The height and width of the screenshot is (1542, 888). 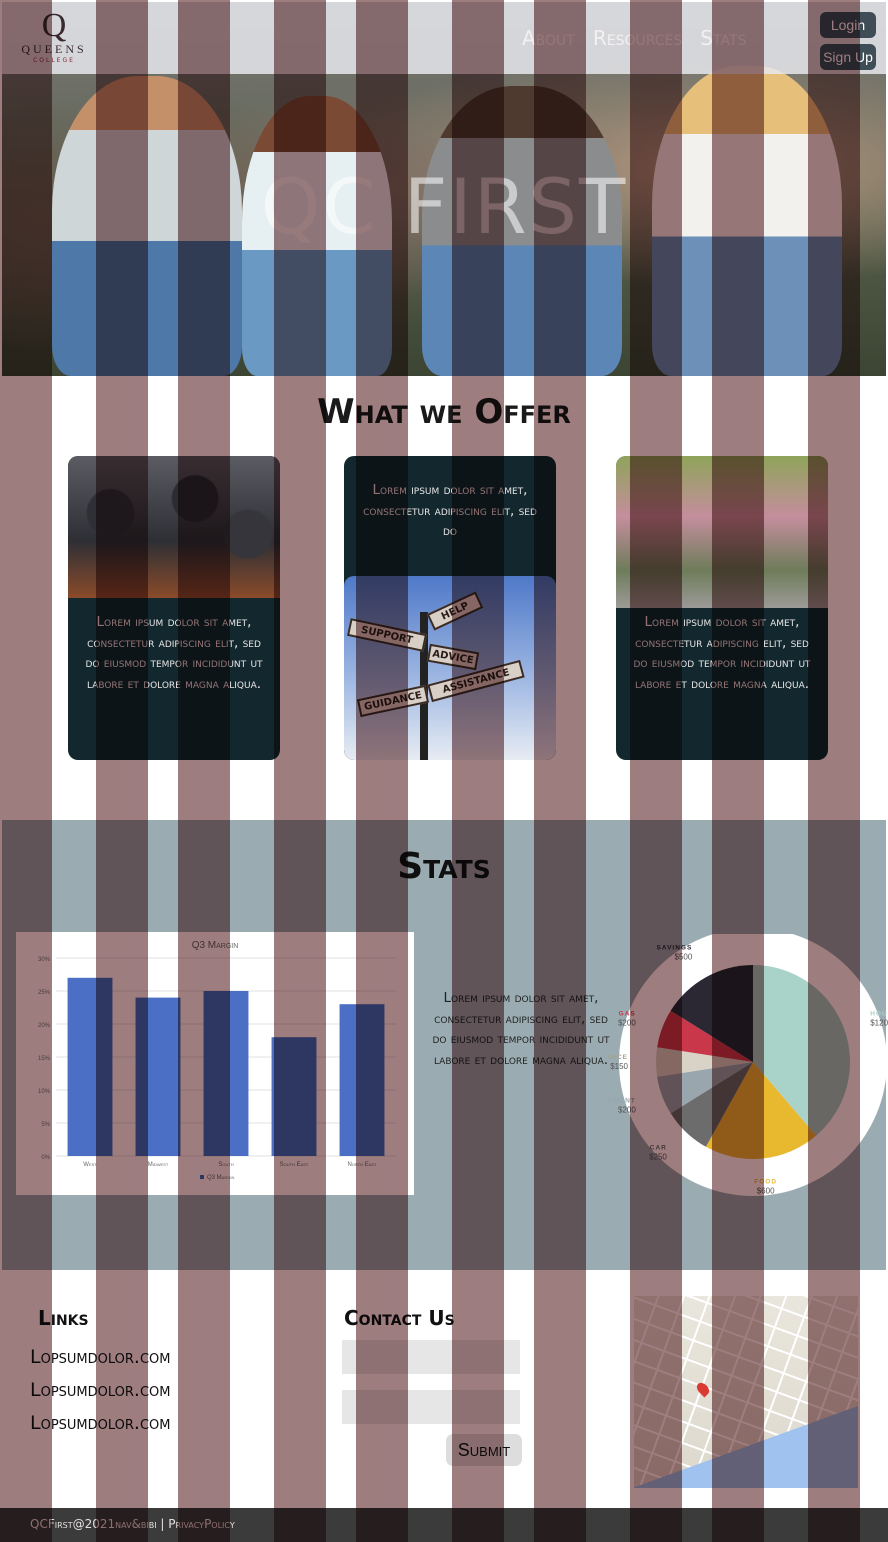 I want to click on signup-button: Sign Up, so click(x=848, y=57).